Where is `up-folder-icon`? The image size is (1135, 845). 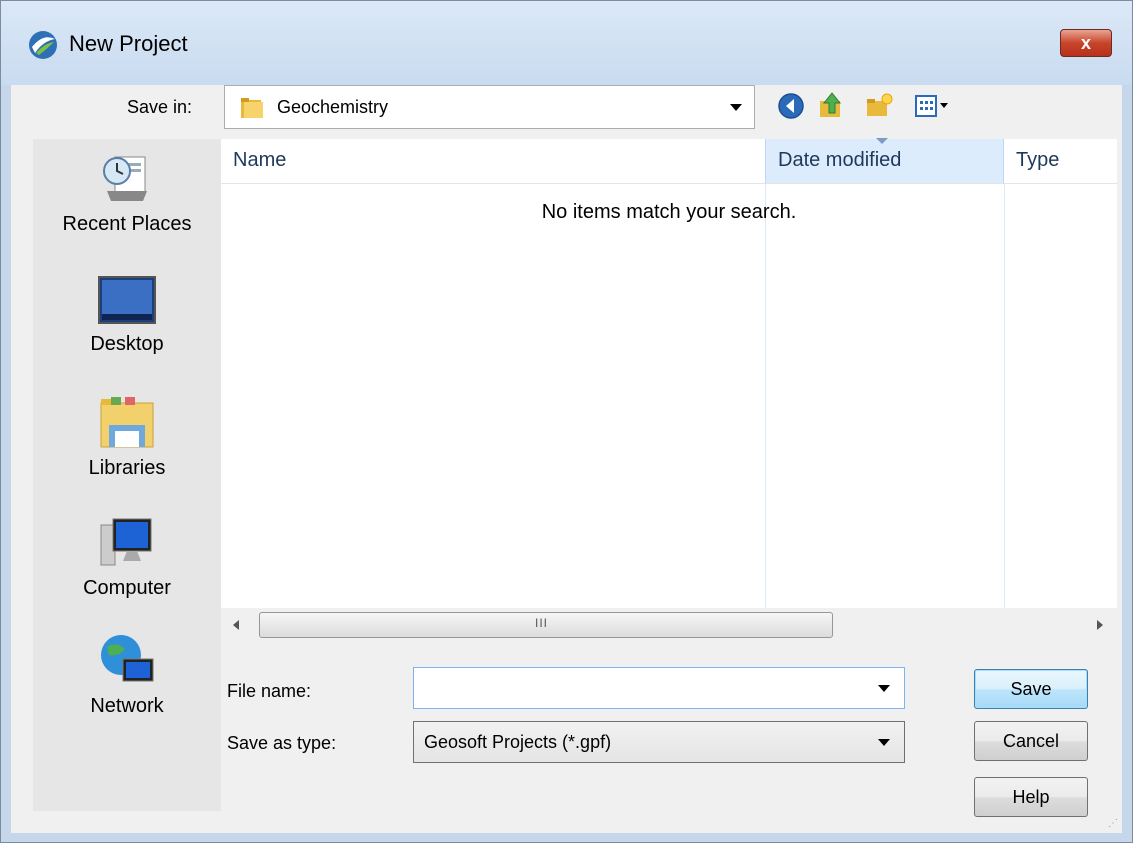 up-folder-icon is located at coordinates (831, 106).